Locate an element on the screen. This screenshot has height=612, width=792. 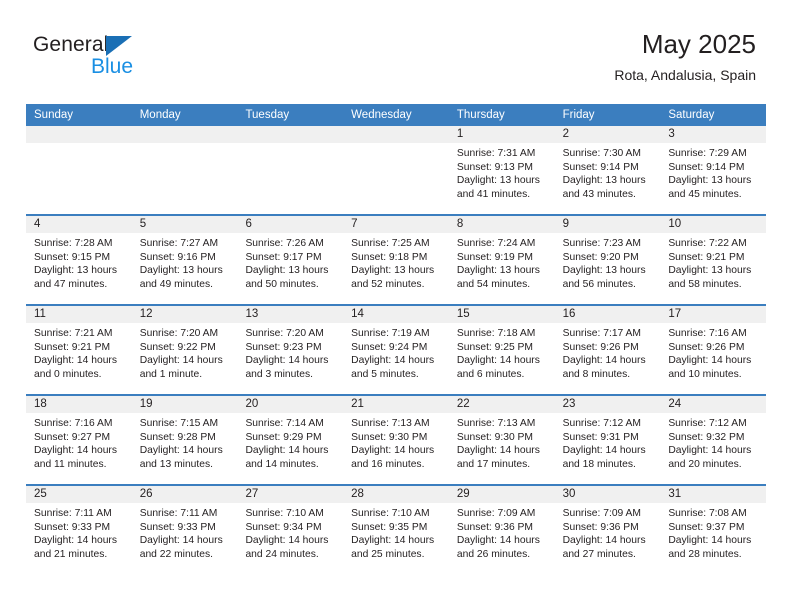
day-daylight-line: and 11 minutes. is located at coordinates (70, 464).